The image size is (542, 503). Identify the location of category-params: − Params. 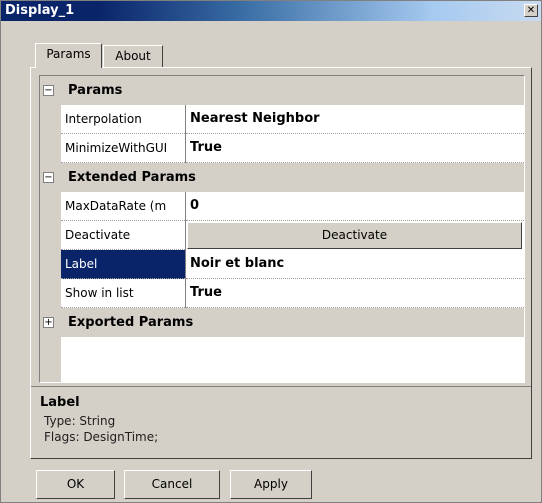
(282, 90).